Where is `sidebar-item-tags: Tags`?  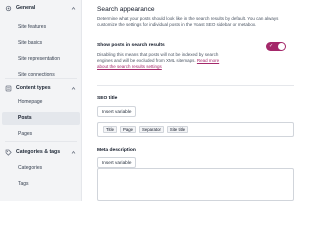
sidebar-item-tags: Tags is located at coordinates (41, 184).